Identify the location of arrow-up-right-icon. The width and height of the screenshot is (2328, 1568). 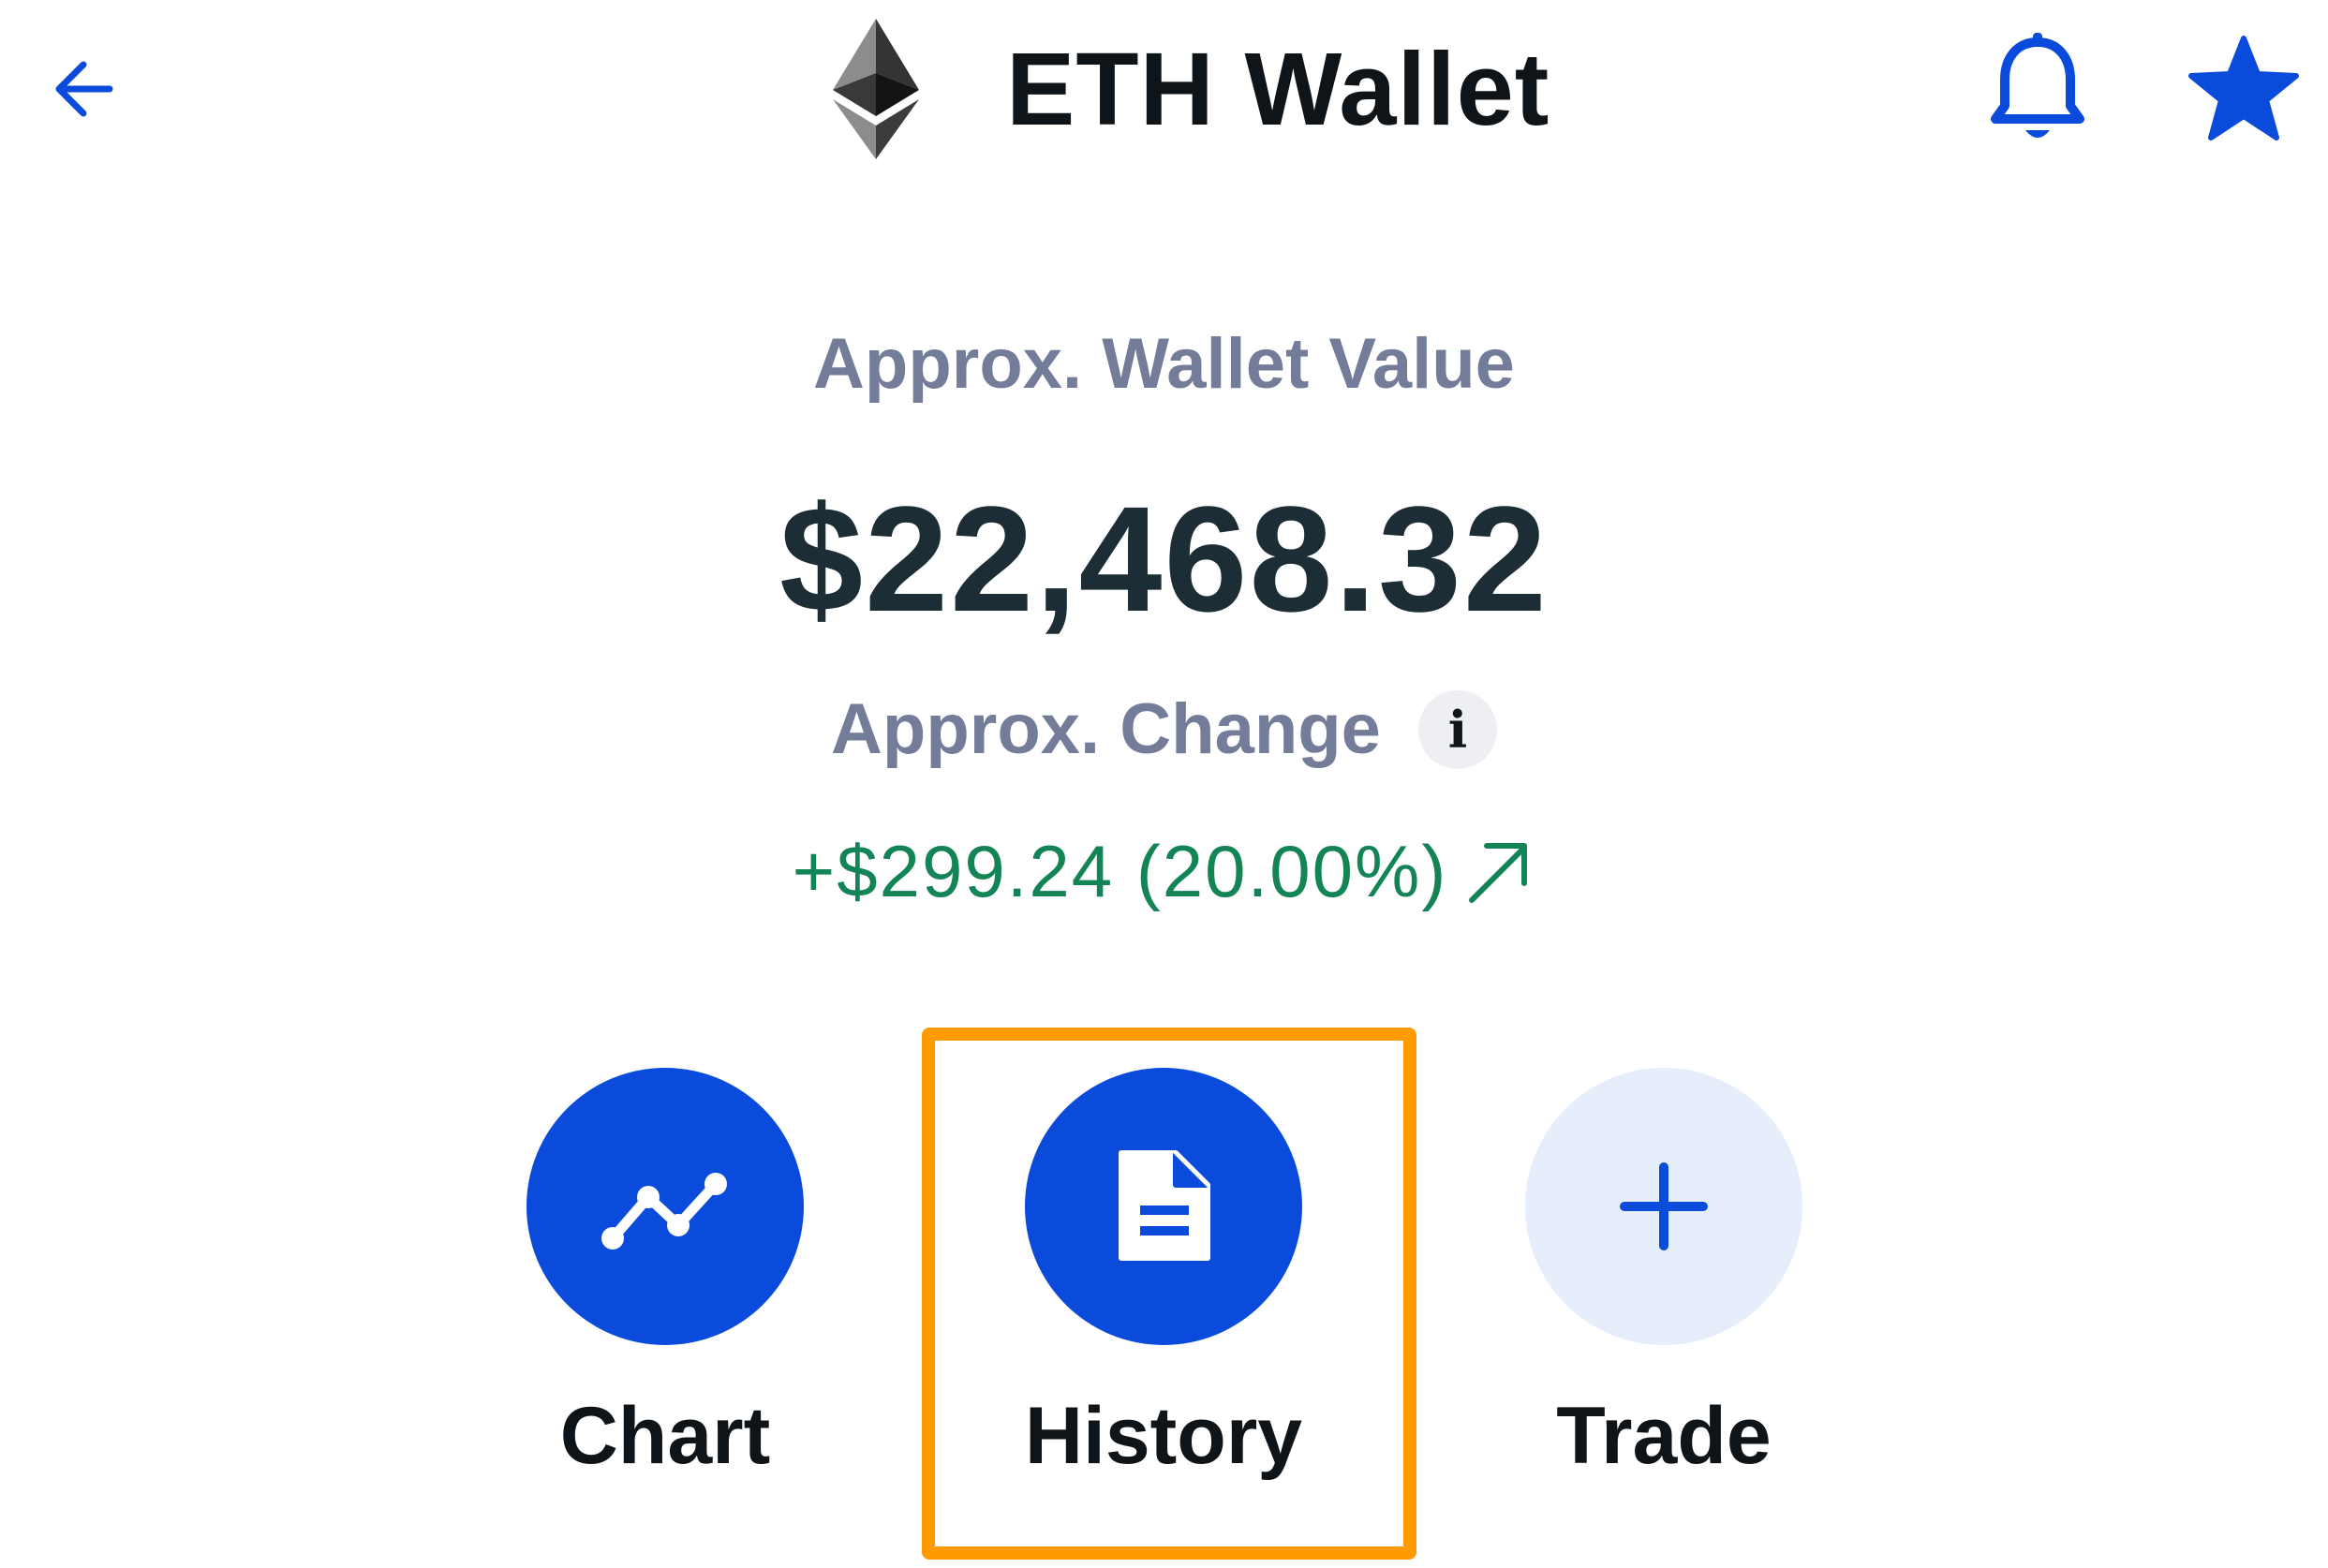
(1498, 872).